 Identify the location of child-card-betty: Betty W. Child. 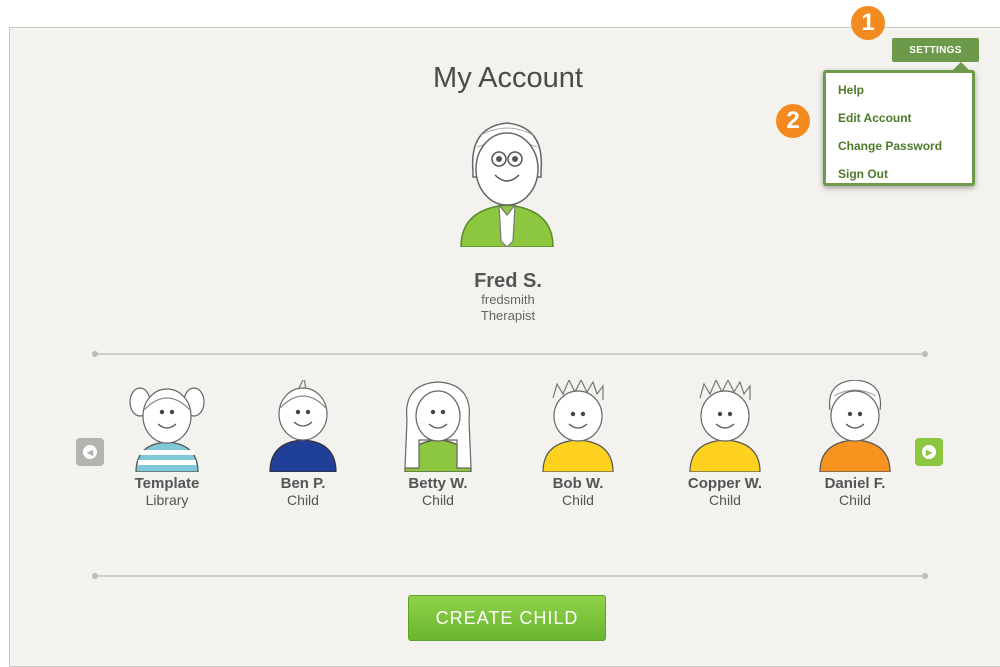
(438, 444).